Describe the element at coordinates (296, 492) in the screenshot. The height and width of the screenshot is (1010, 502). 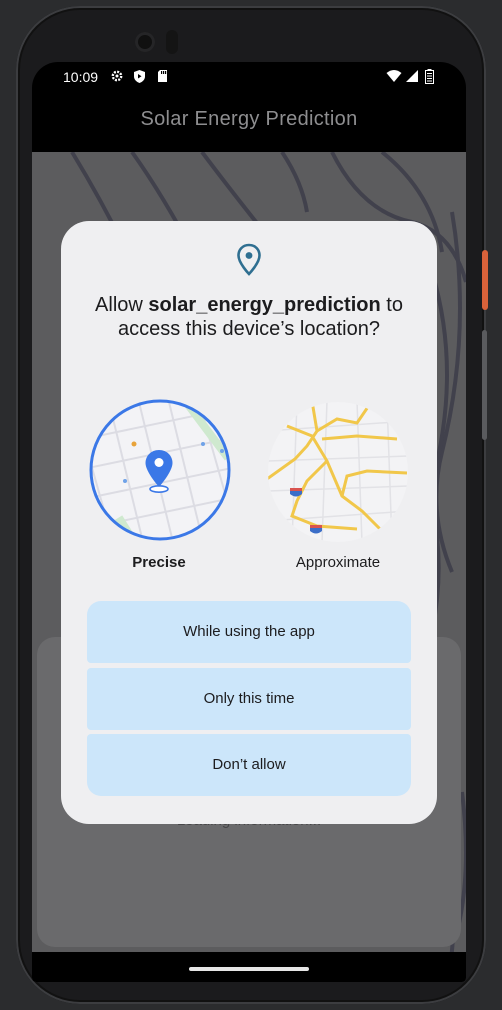
I see `highway-shield-icon` at that location.